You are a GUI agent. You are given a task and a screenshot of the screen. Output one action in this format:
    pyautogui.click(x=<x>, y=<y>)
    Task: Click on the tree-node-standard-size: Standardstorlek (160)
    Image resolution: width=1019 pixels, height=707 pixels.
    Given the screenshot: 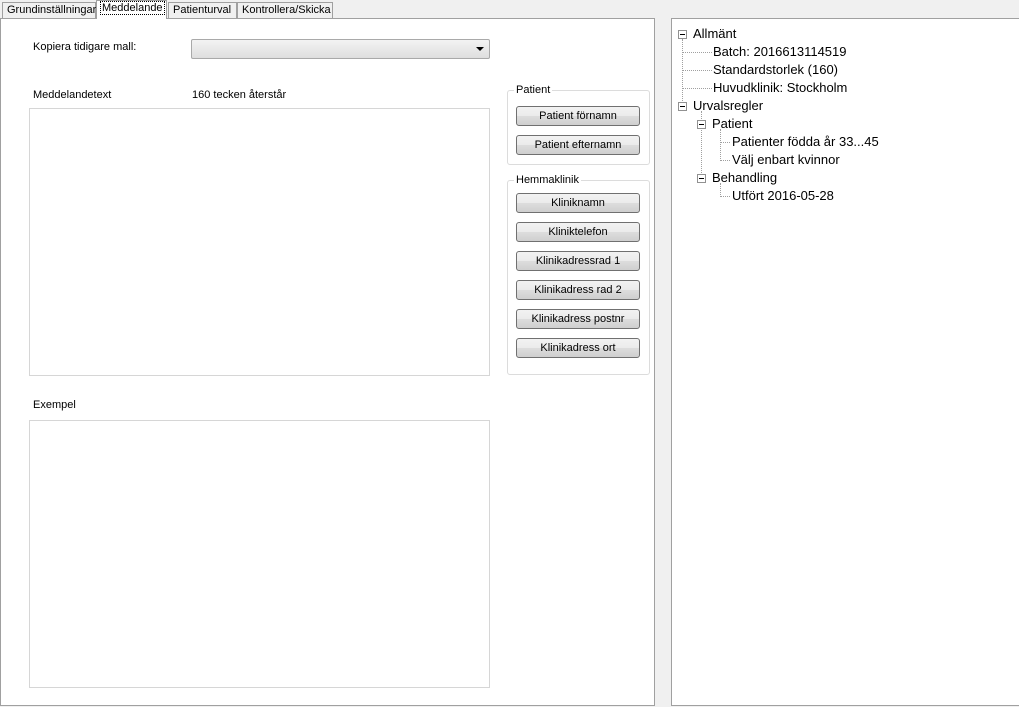 What is the action you would take?
    pyautogui.click(x=775, y=70)
    